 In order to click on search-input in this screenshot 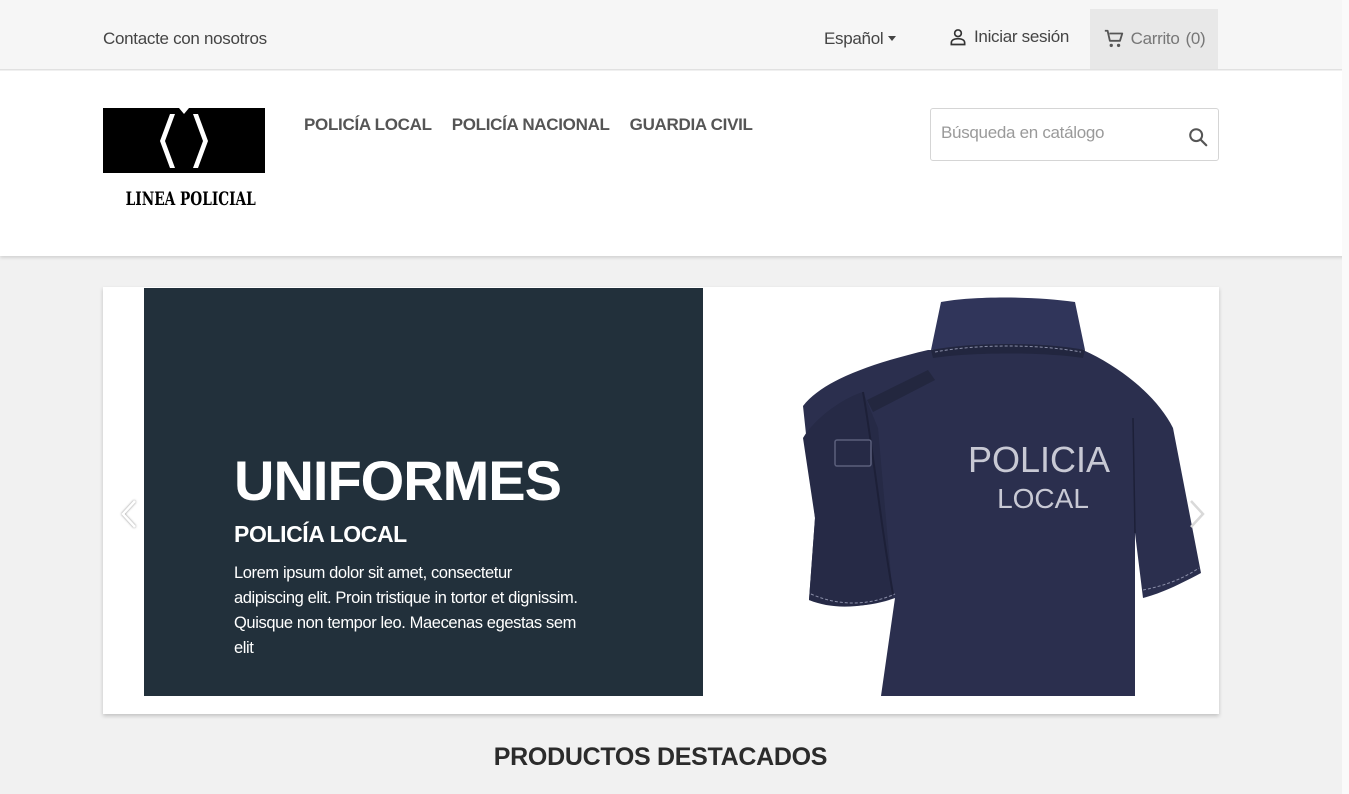, I will do `click(1061, 133)`.